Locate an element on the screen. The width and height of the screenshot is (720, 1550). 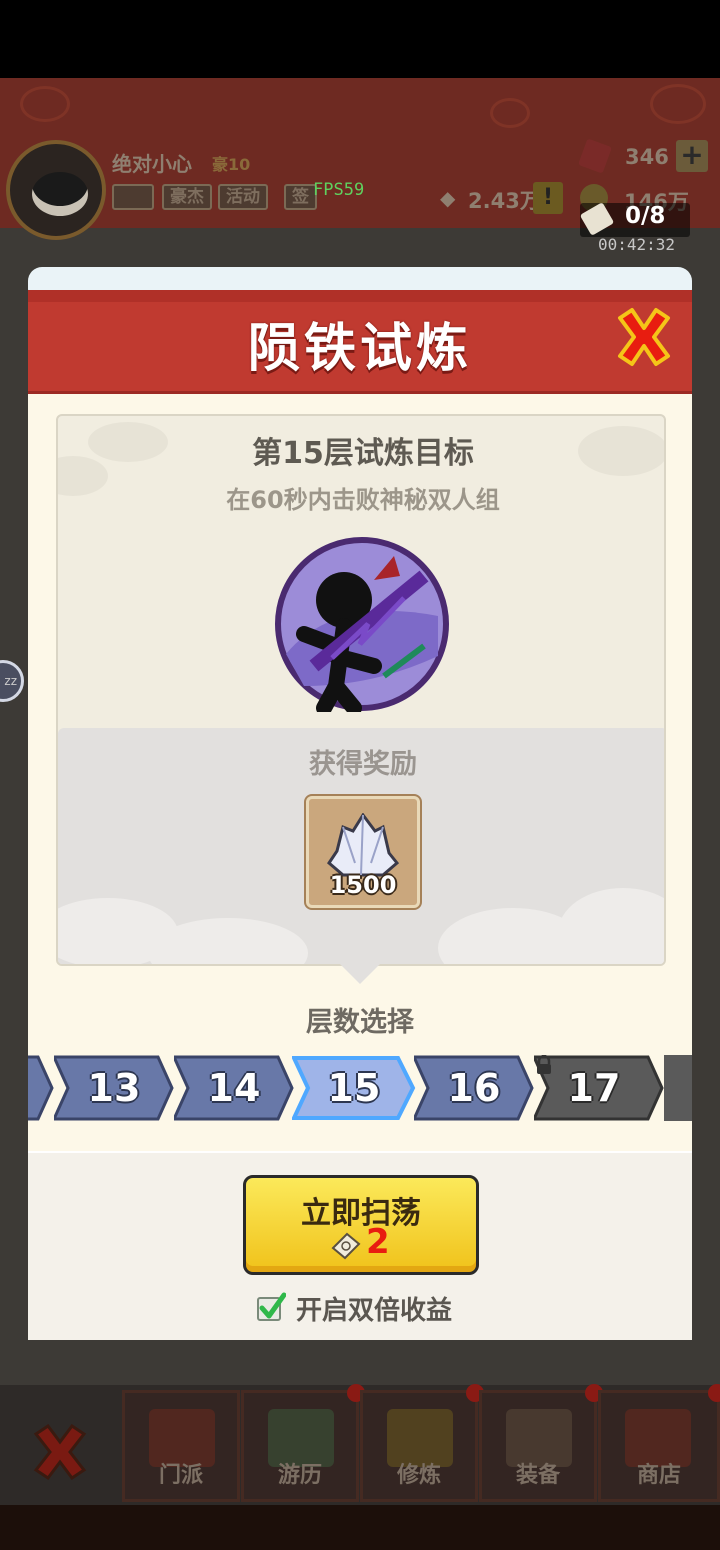
double-reward-label: 开启双倍收益 is located at coordinates (374, 1311).